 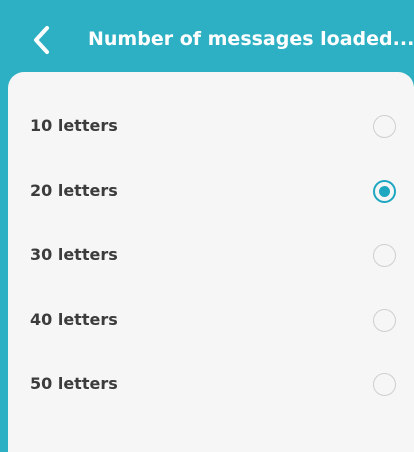 I want to click on option-30-letters: 30 letters, so click(x=211, y=255).